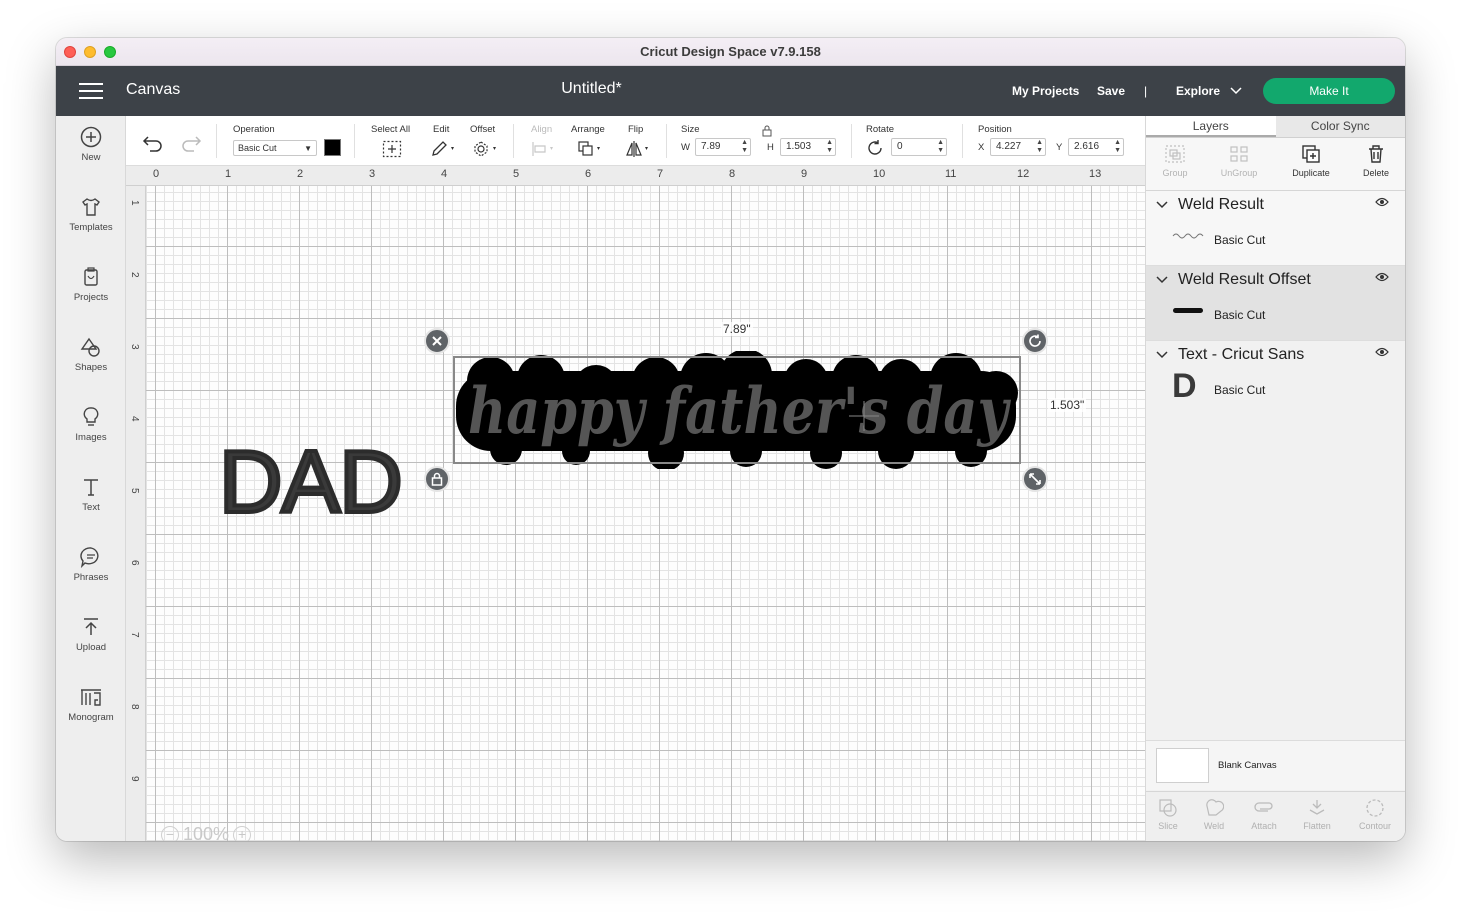 This screenshot has height=916, width=1461. I want to click on lock-proportions-handle, so click(437, 479).